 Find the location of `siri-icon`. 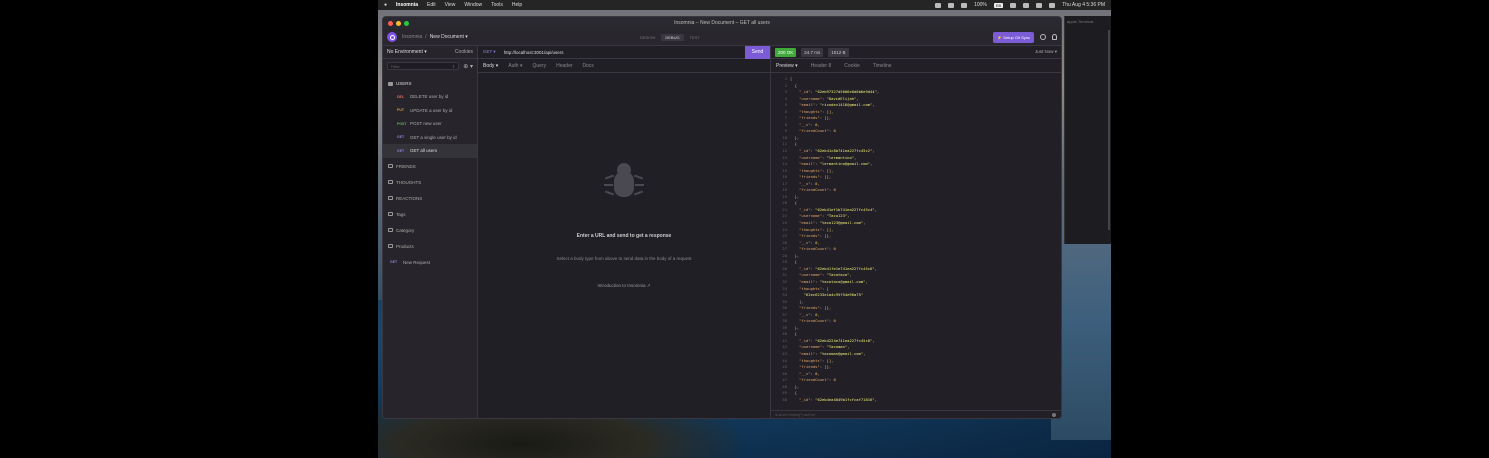

siri-icon is located at coordinates (1052, 5).